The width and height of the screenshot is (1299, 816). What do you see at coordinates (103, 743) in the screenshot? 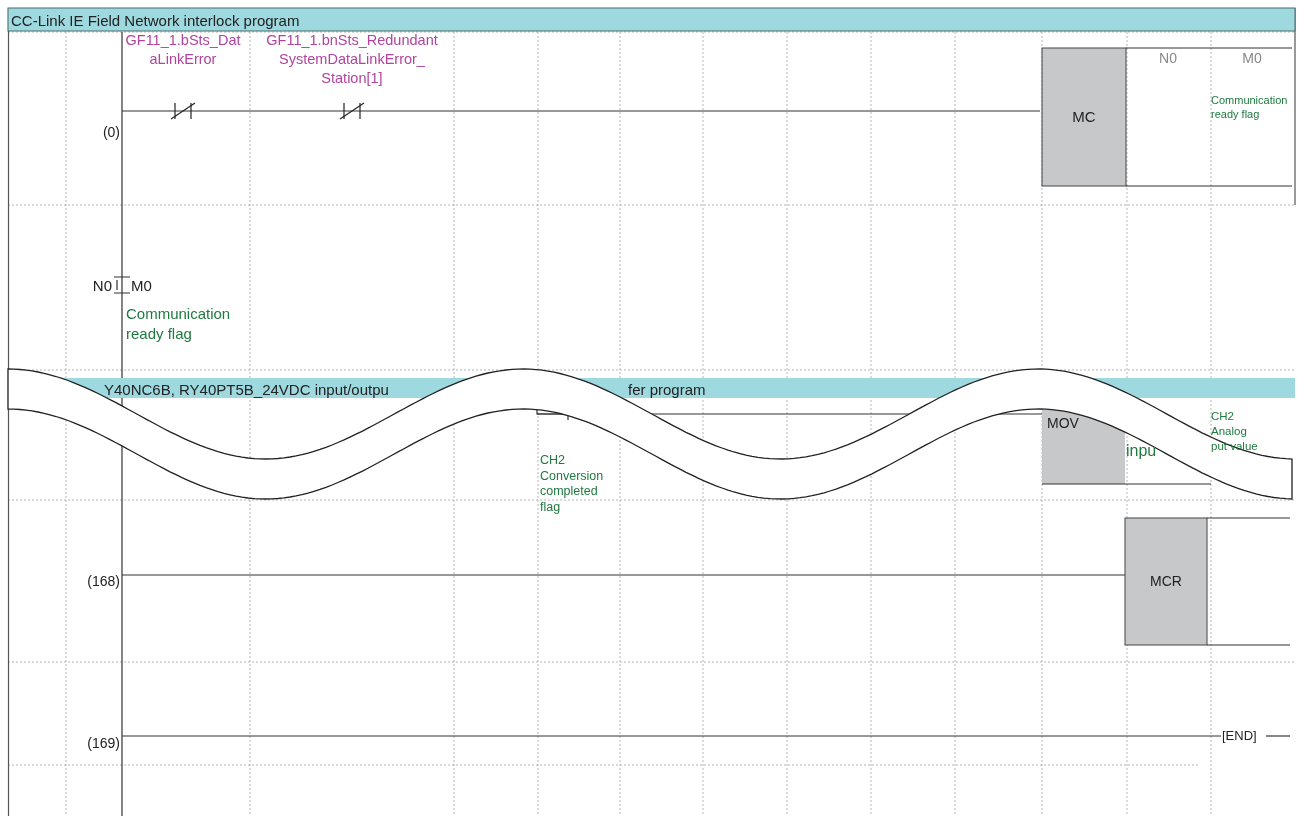
I see `step-number: (169)` at bounding box center [103, 743].